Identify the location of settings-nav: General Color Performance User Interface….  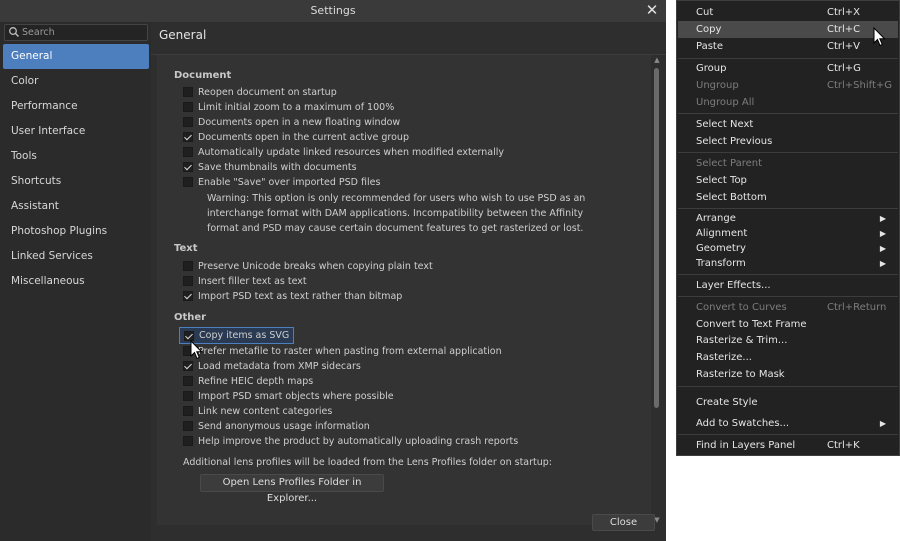
(76, 169).